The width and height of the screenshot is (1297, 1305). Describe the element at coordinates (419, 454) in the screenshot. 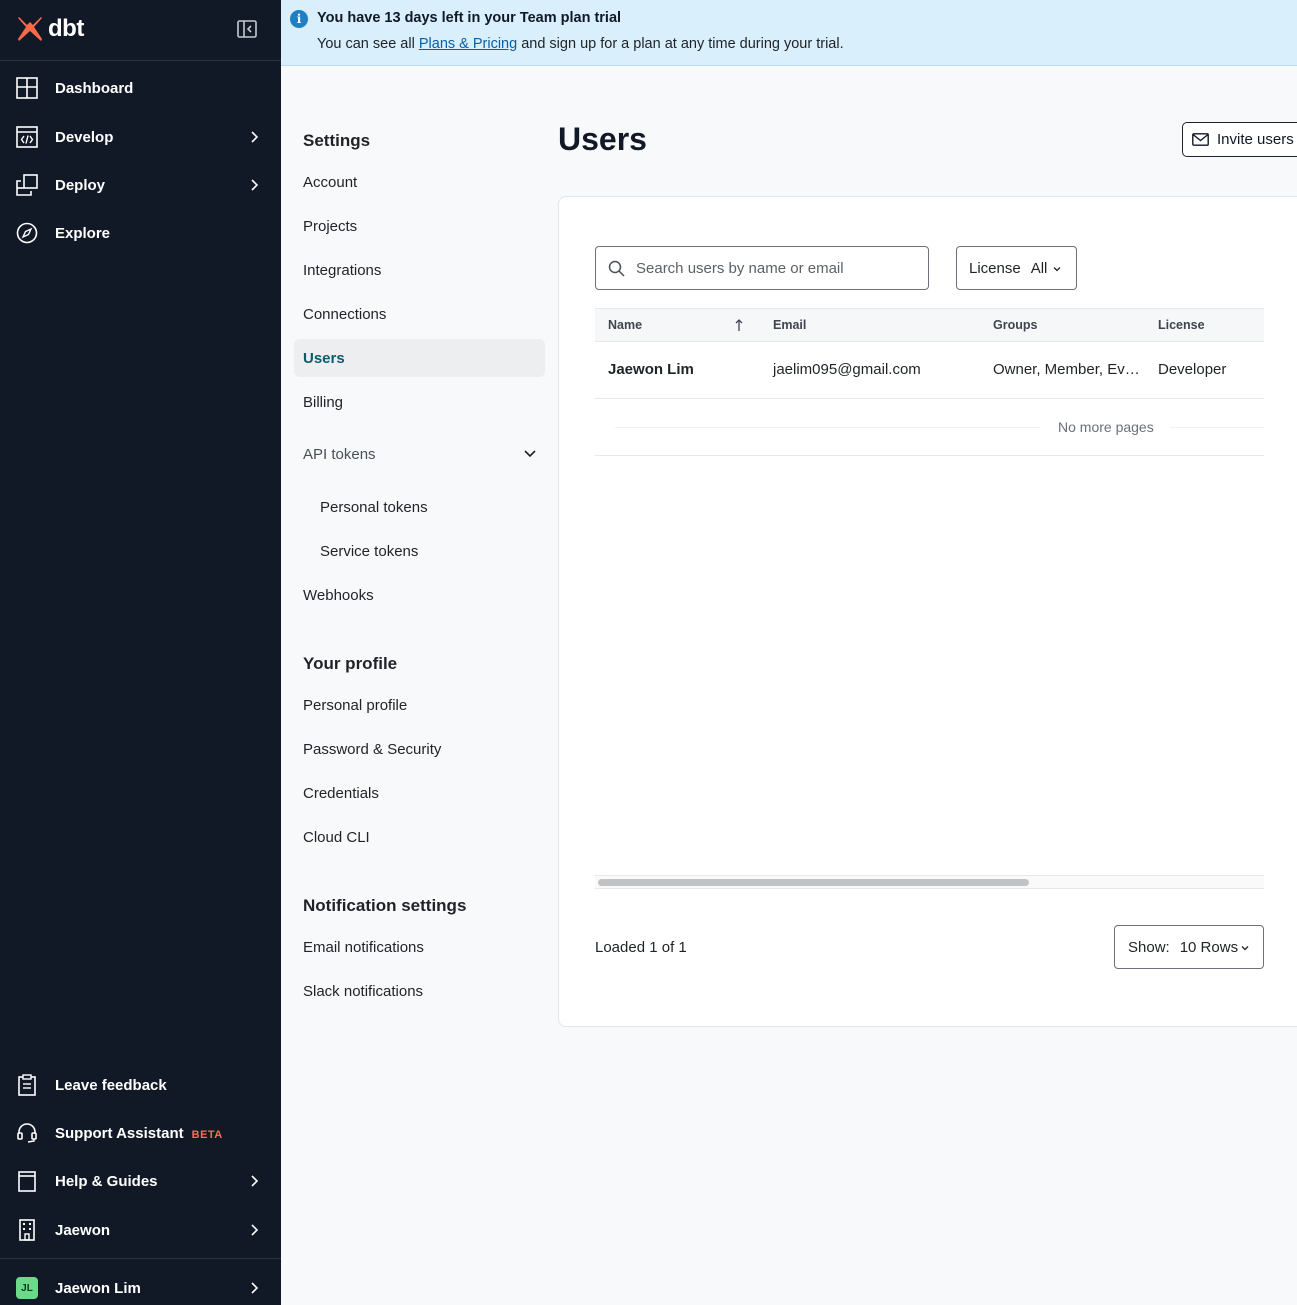

I see `settings-item-api-tokens: API tokens` at that location.